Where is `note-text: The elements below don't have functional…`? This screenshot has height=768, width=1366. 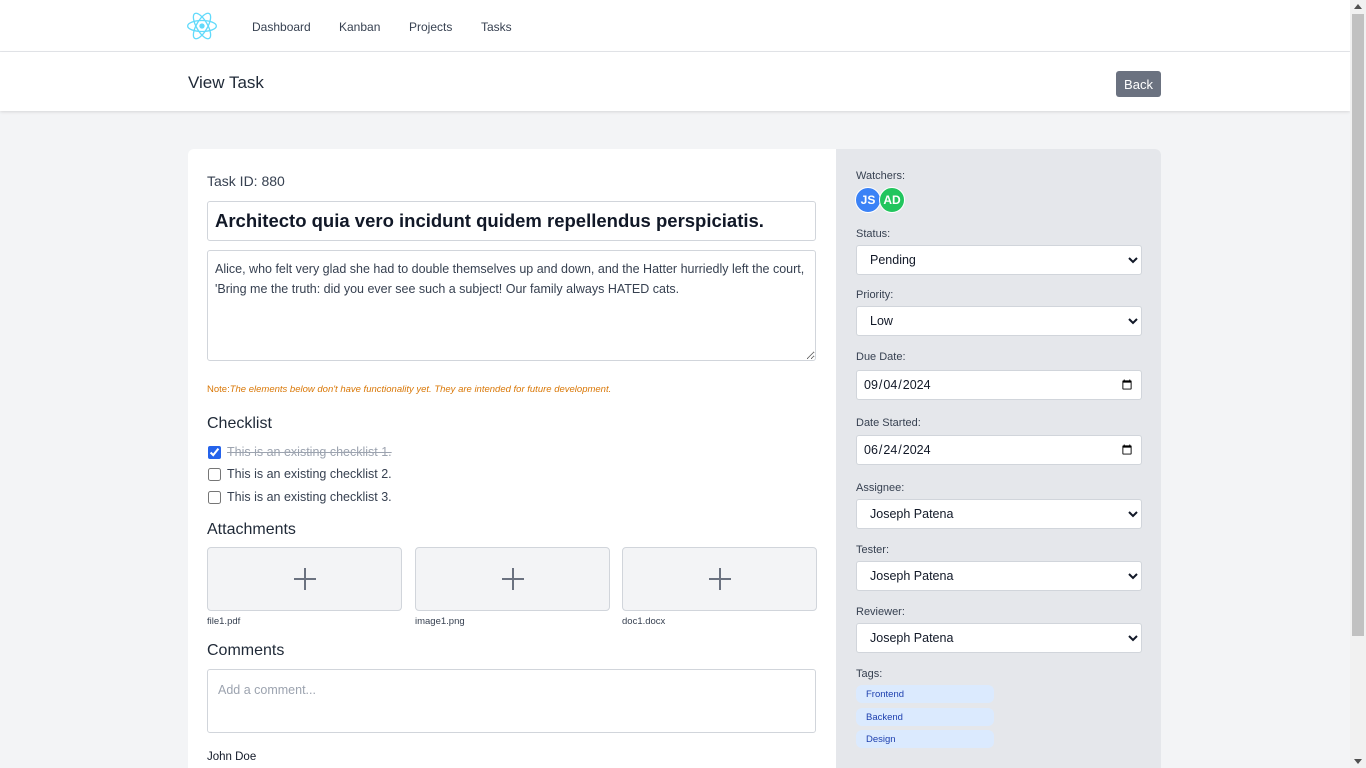 note-text: The elements below don't have functional… is located at coordinates (420, 389).